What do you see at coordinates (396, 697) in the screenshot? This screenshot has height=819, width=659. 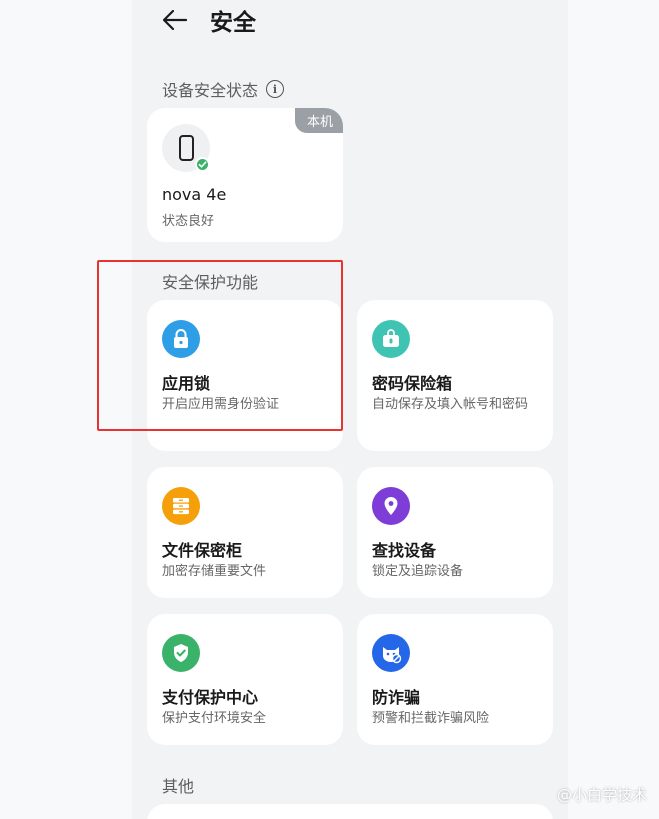 I see `anti-fraud-title: 防诈骗` at bounding box center [396, 697].